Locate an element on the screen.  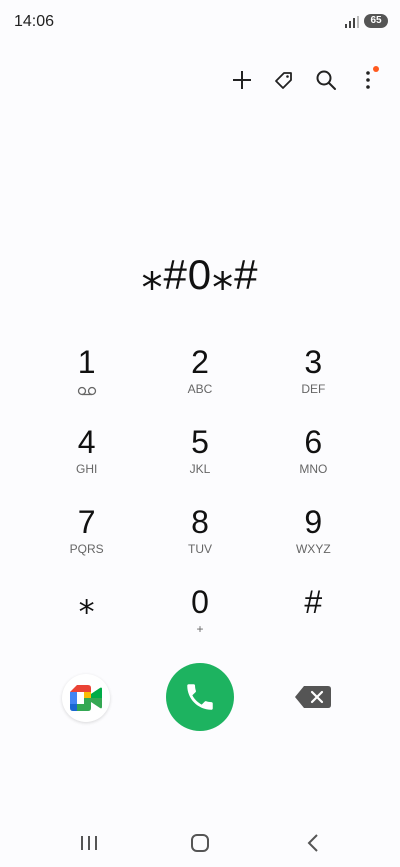
dialer-actions is located at coordinates (200, 698).